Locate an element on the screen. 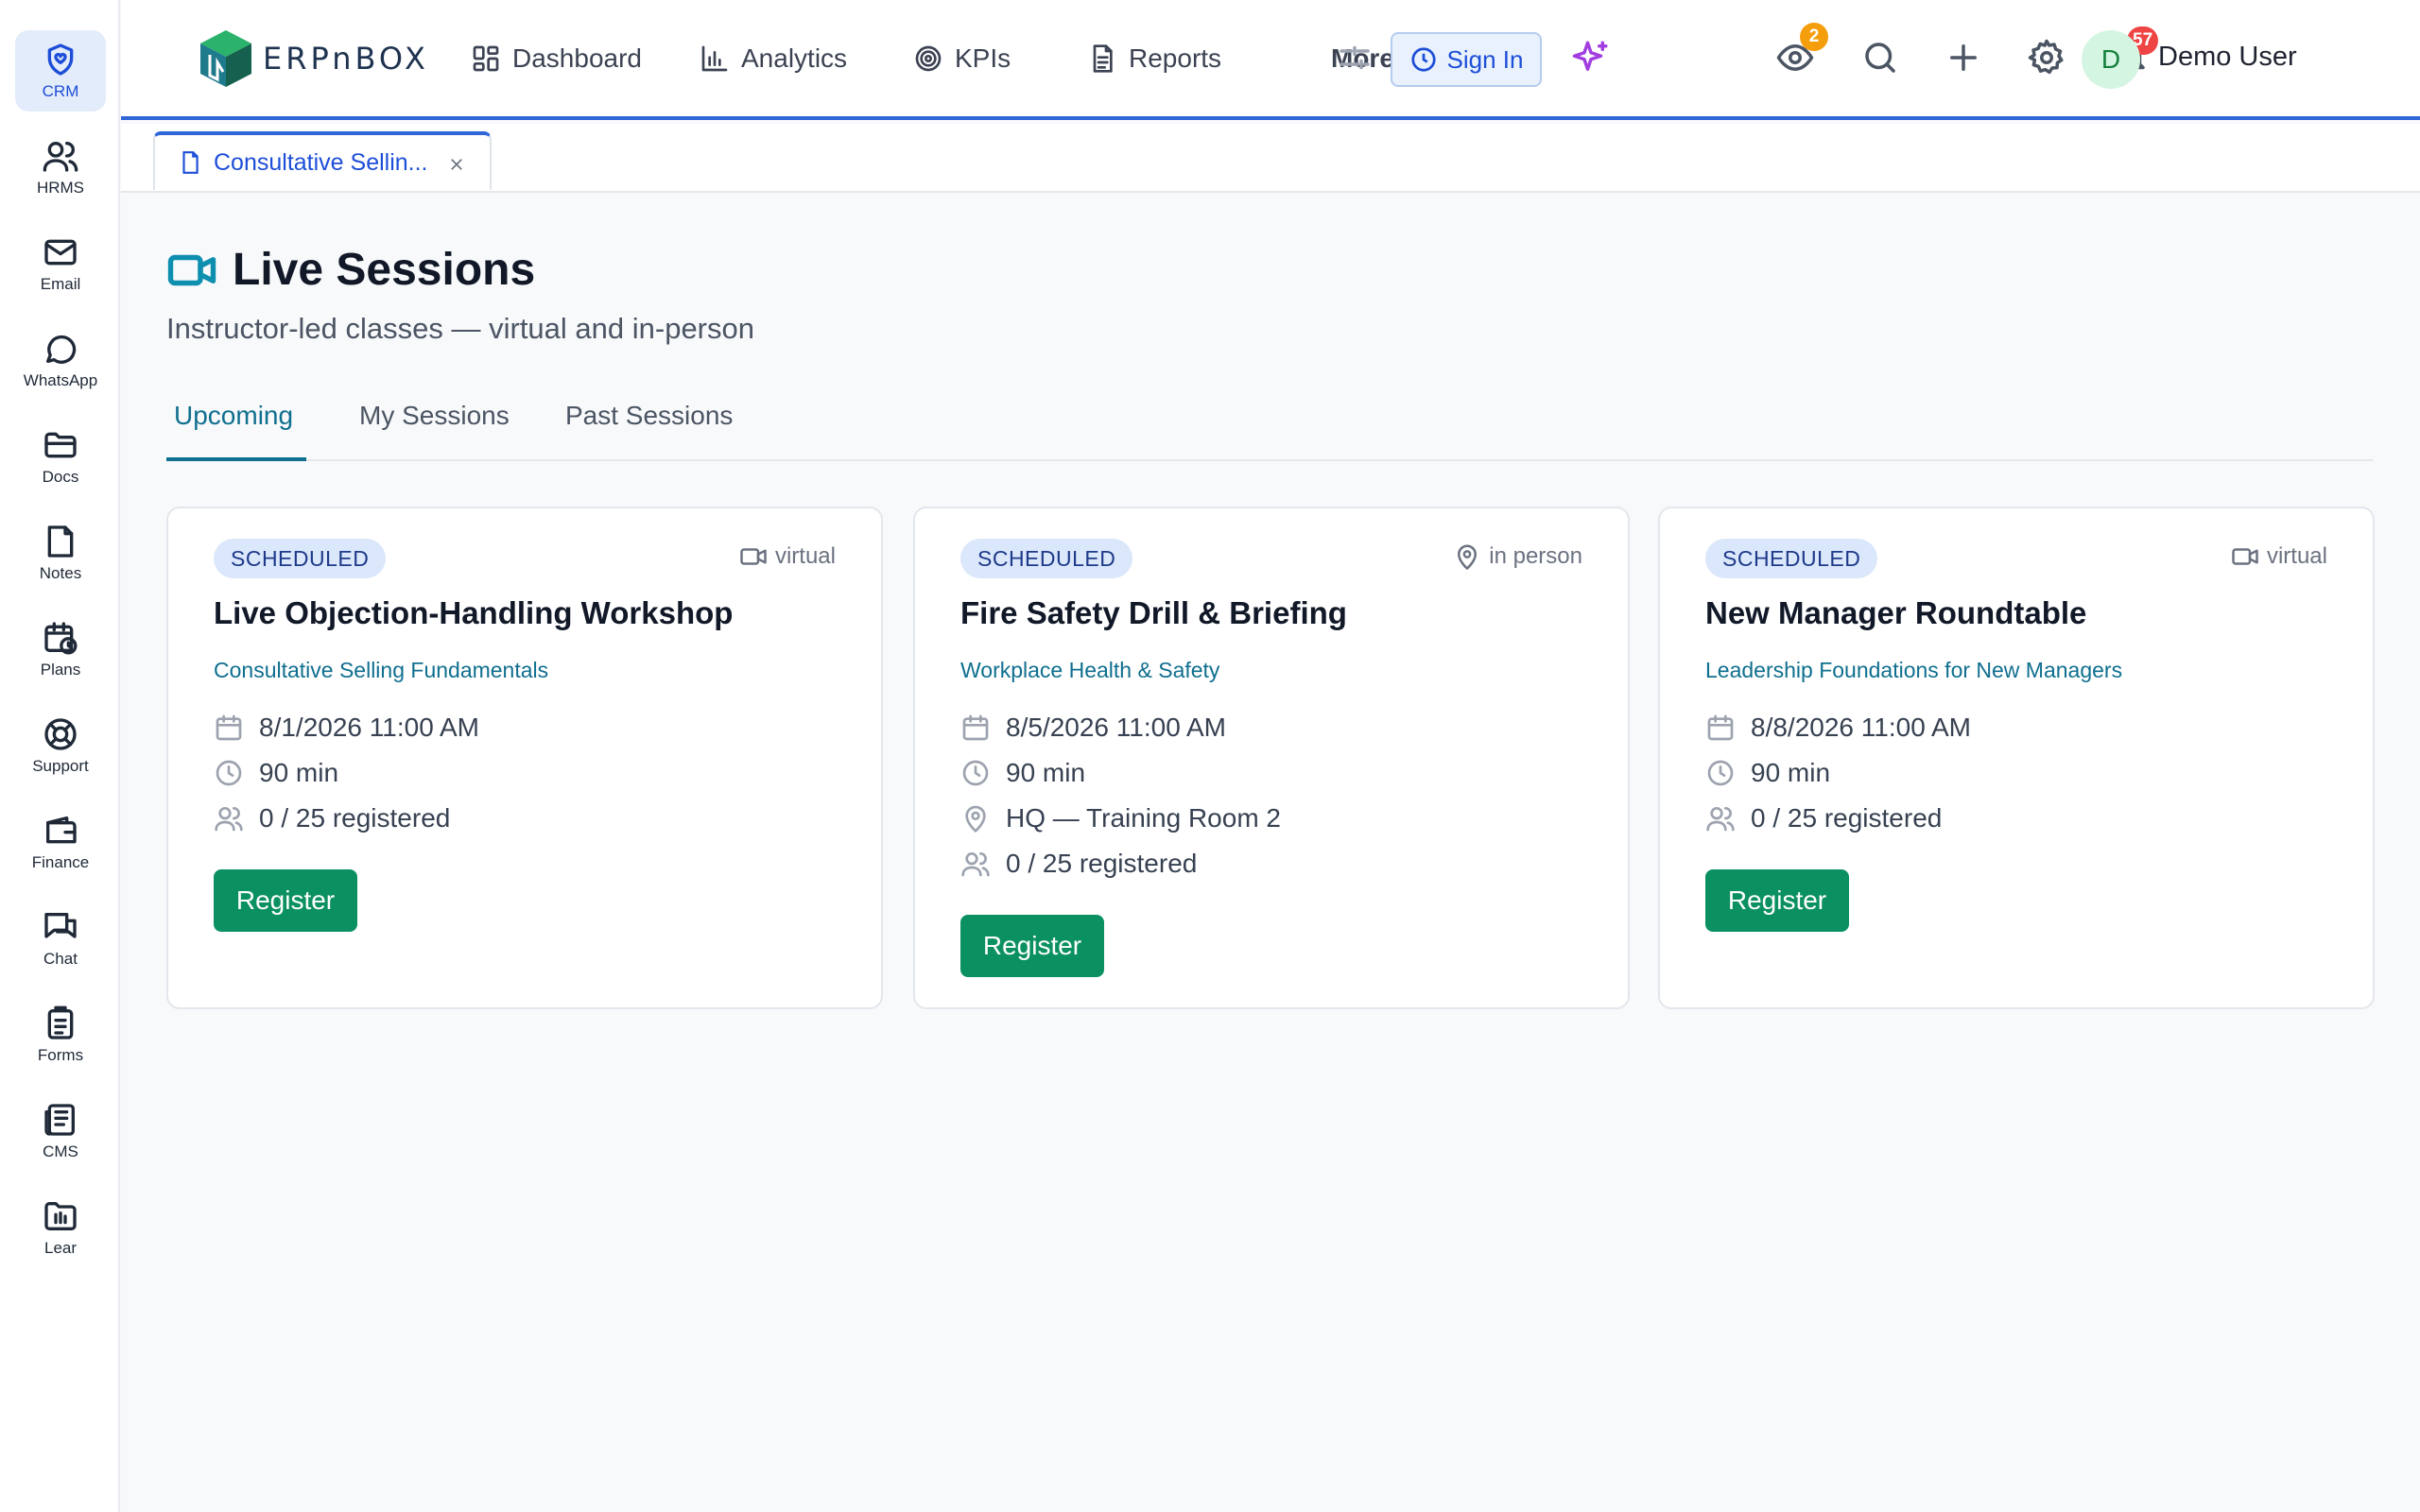 The height and width of the screenshot is (1512, 2420). tab-upcoming: Upcoming is located at coordinates (234, 416).